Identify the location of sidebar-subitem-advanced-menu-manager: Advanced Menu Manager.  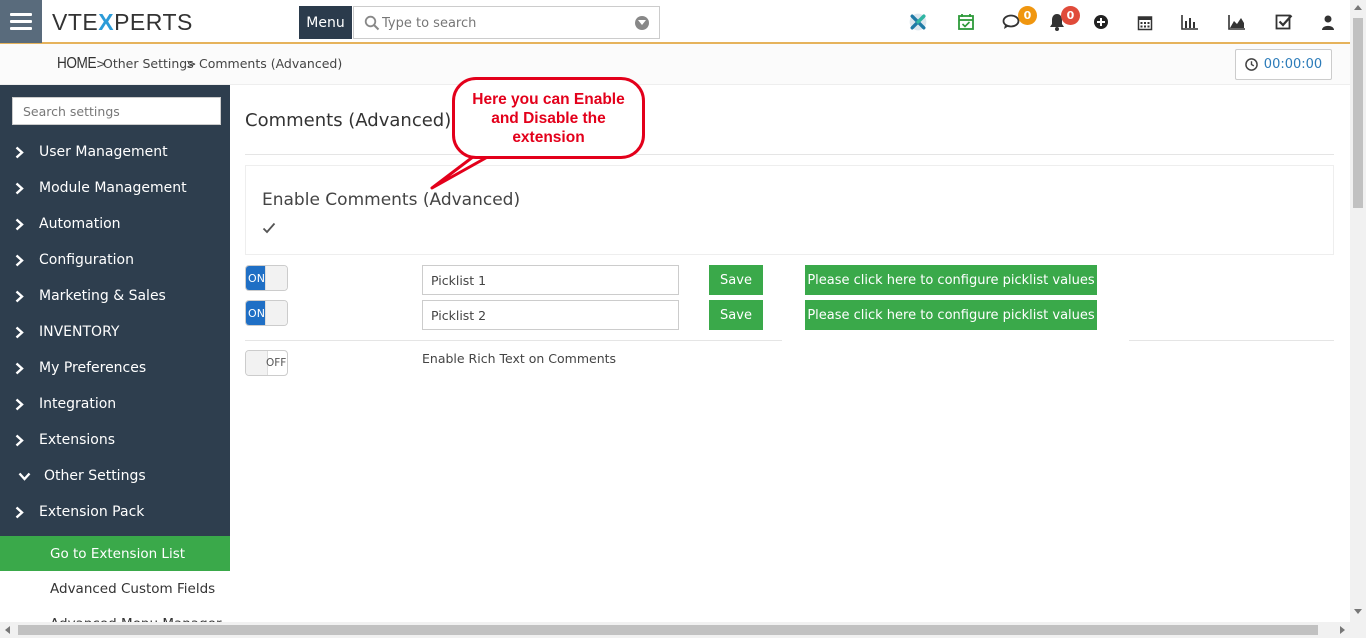
(115, 614).